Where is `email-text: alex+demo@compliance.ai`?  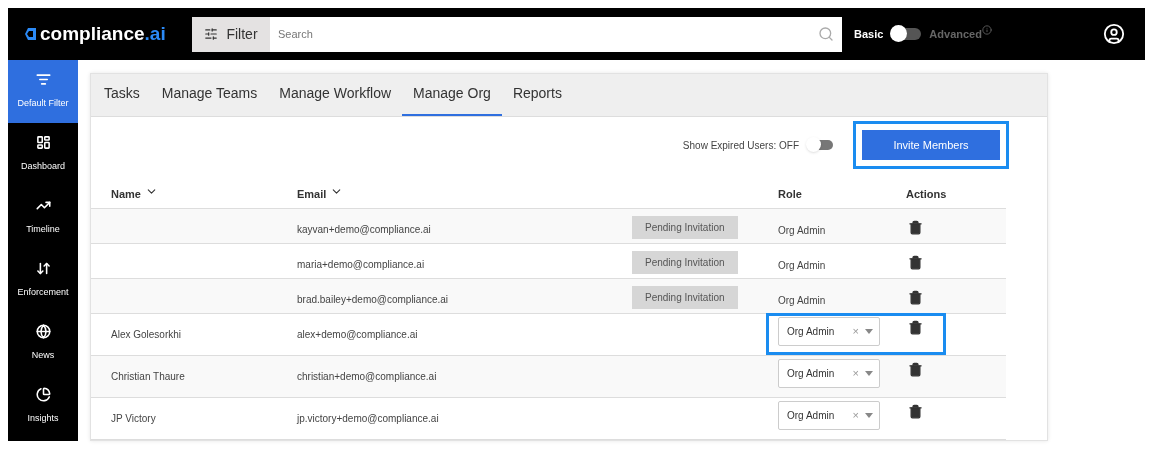 email-text: alex+demo@compliance.ai is located at coordinates (357, 334).